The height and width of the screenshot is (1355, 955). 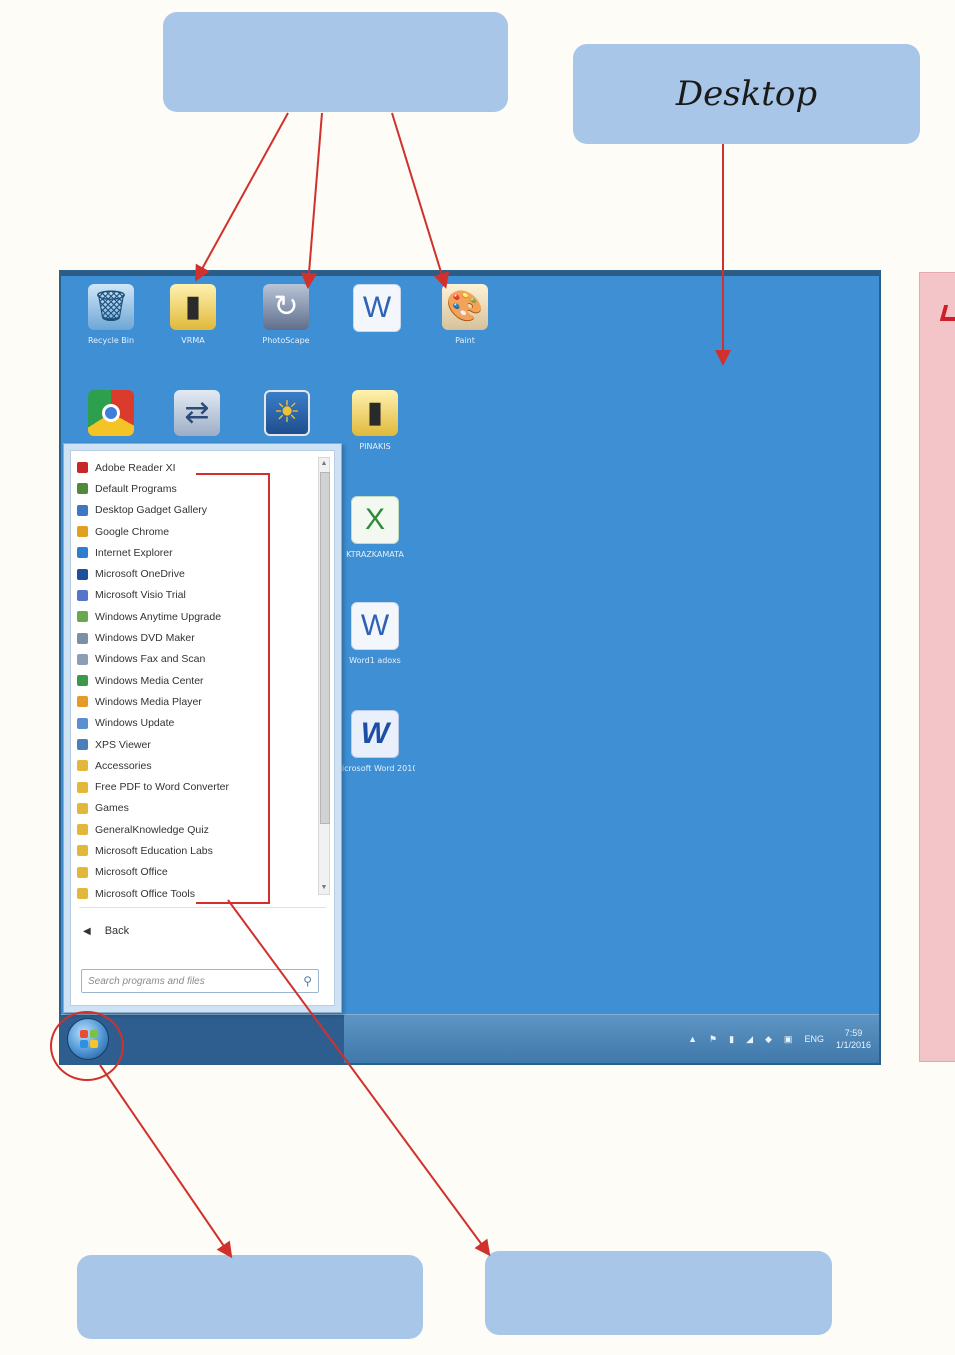 What do you see at coordinates (123, 744) in the screenshot?
I see `program-label: XPS Viewer` at bounding box center [123, 744].